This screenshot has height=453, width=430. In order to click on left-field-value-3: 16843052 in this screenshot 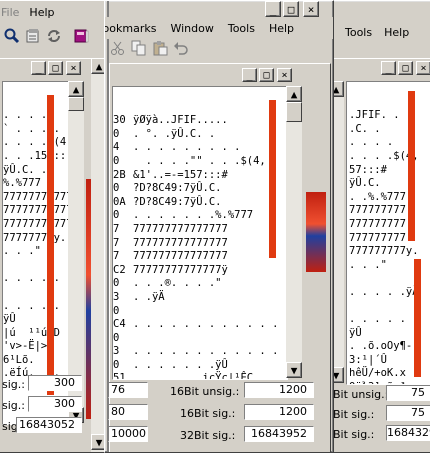, I will do `click(49, 425)`.